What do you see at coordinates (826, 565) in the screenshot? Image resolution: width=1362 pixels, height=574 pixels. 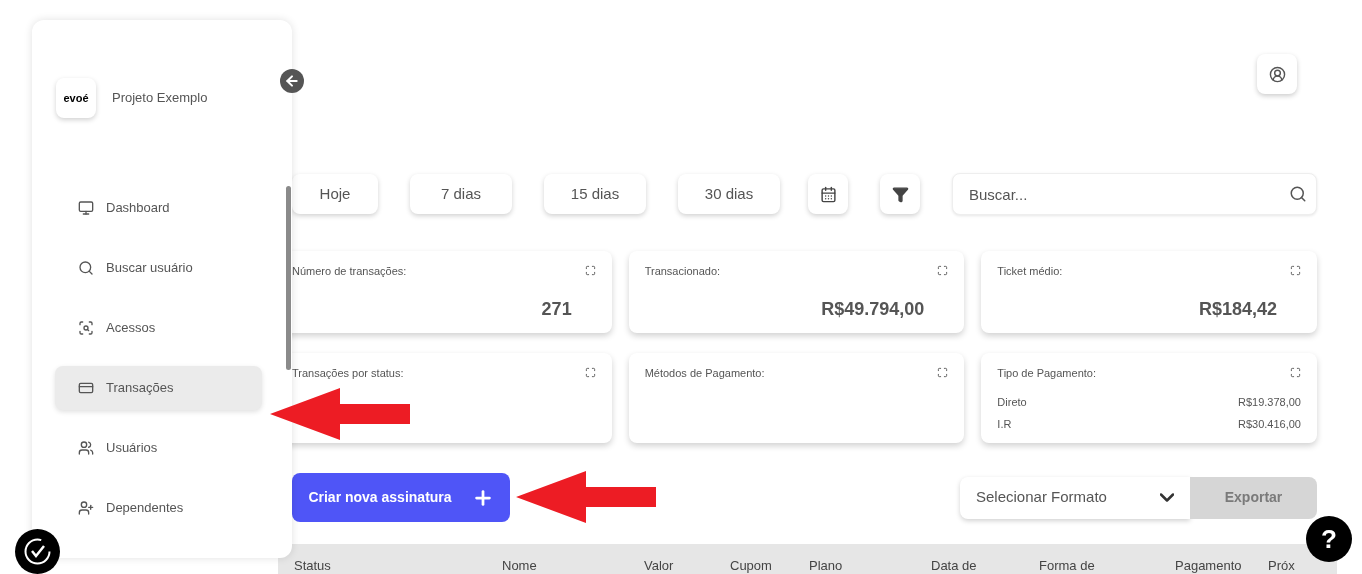 I see `column-header: Plano` at bounding box center [826, 565].